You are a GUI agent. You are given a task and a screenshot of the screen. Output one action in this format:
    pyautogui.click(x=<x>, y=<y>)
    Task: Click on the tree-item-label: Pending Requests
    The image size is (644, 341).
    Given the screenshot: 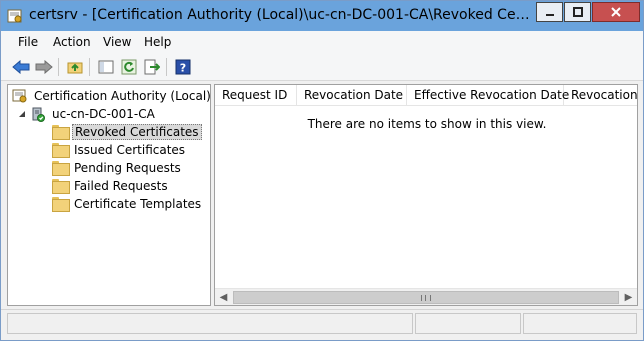 What is the action you would take?
    pyautogui.click(x=127, y=167)
    